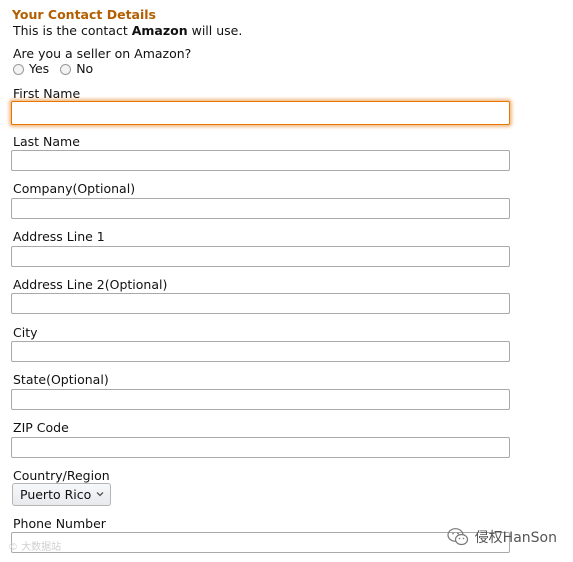 Image resolution: width=573 pixels, height=562 pixels. Describe the element at coordinates (84, 14) in the screenshot. I see `section-title: Your Contact Details` at that location.